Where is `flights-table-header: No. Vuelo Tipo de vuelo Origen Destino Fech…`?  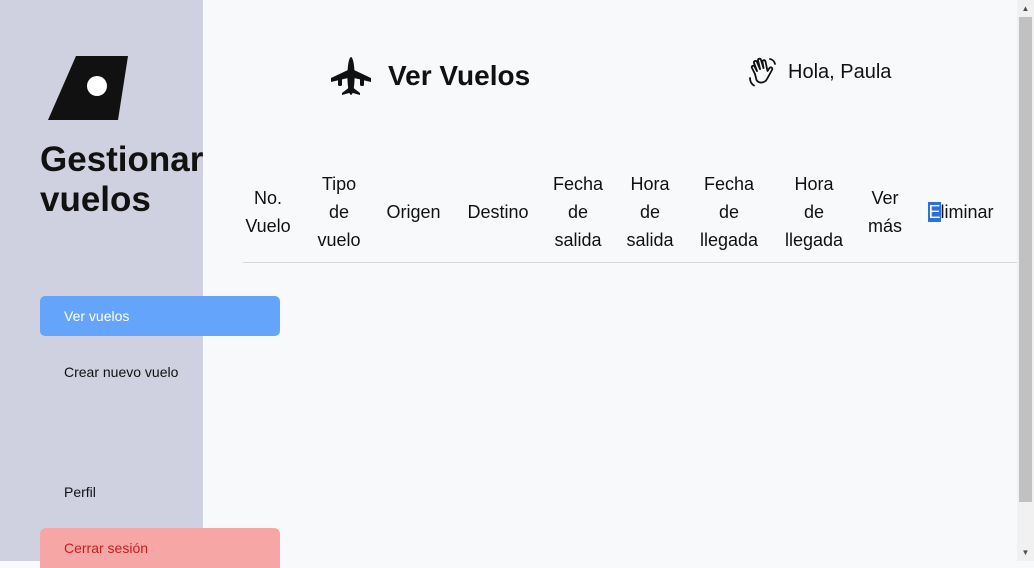
flights-table-header: No. Vuelo Tipo de vuelo Origen Destino Fech… is located at coordinates (630, 212).